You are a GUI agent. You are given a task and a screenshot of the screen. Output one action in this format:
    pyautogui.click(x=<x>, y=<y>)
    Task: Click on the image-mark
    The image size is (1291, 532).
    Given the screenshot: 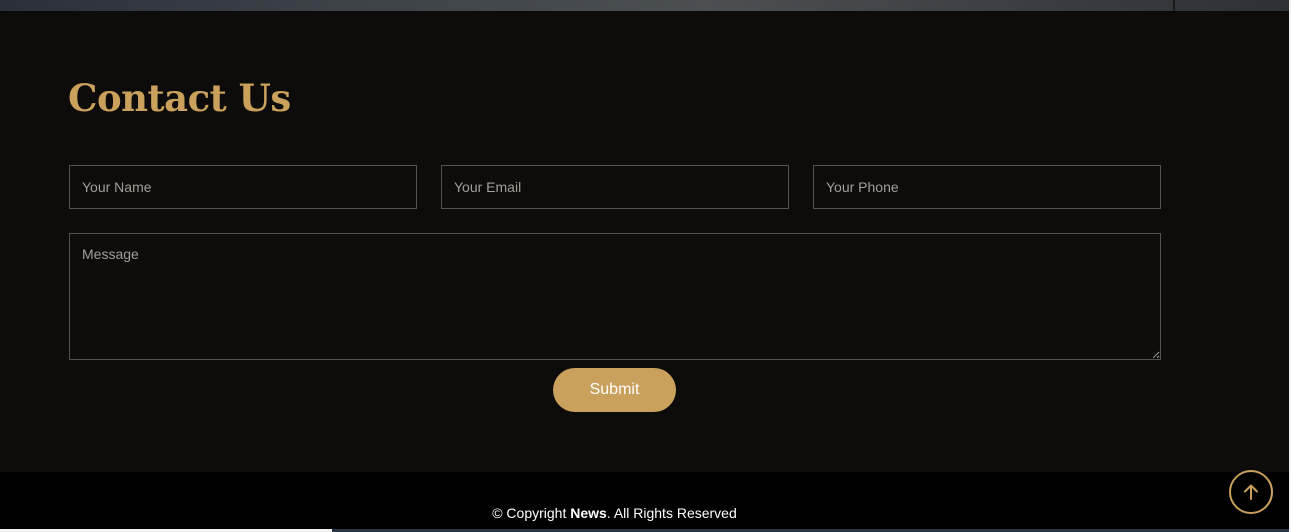 What is the action you would take?
    pyautogui.click(x=1174, y=5)
    